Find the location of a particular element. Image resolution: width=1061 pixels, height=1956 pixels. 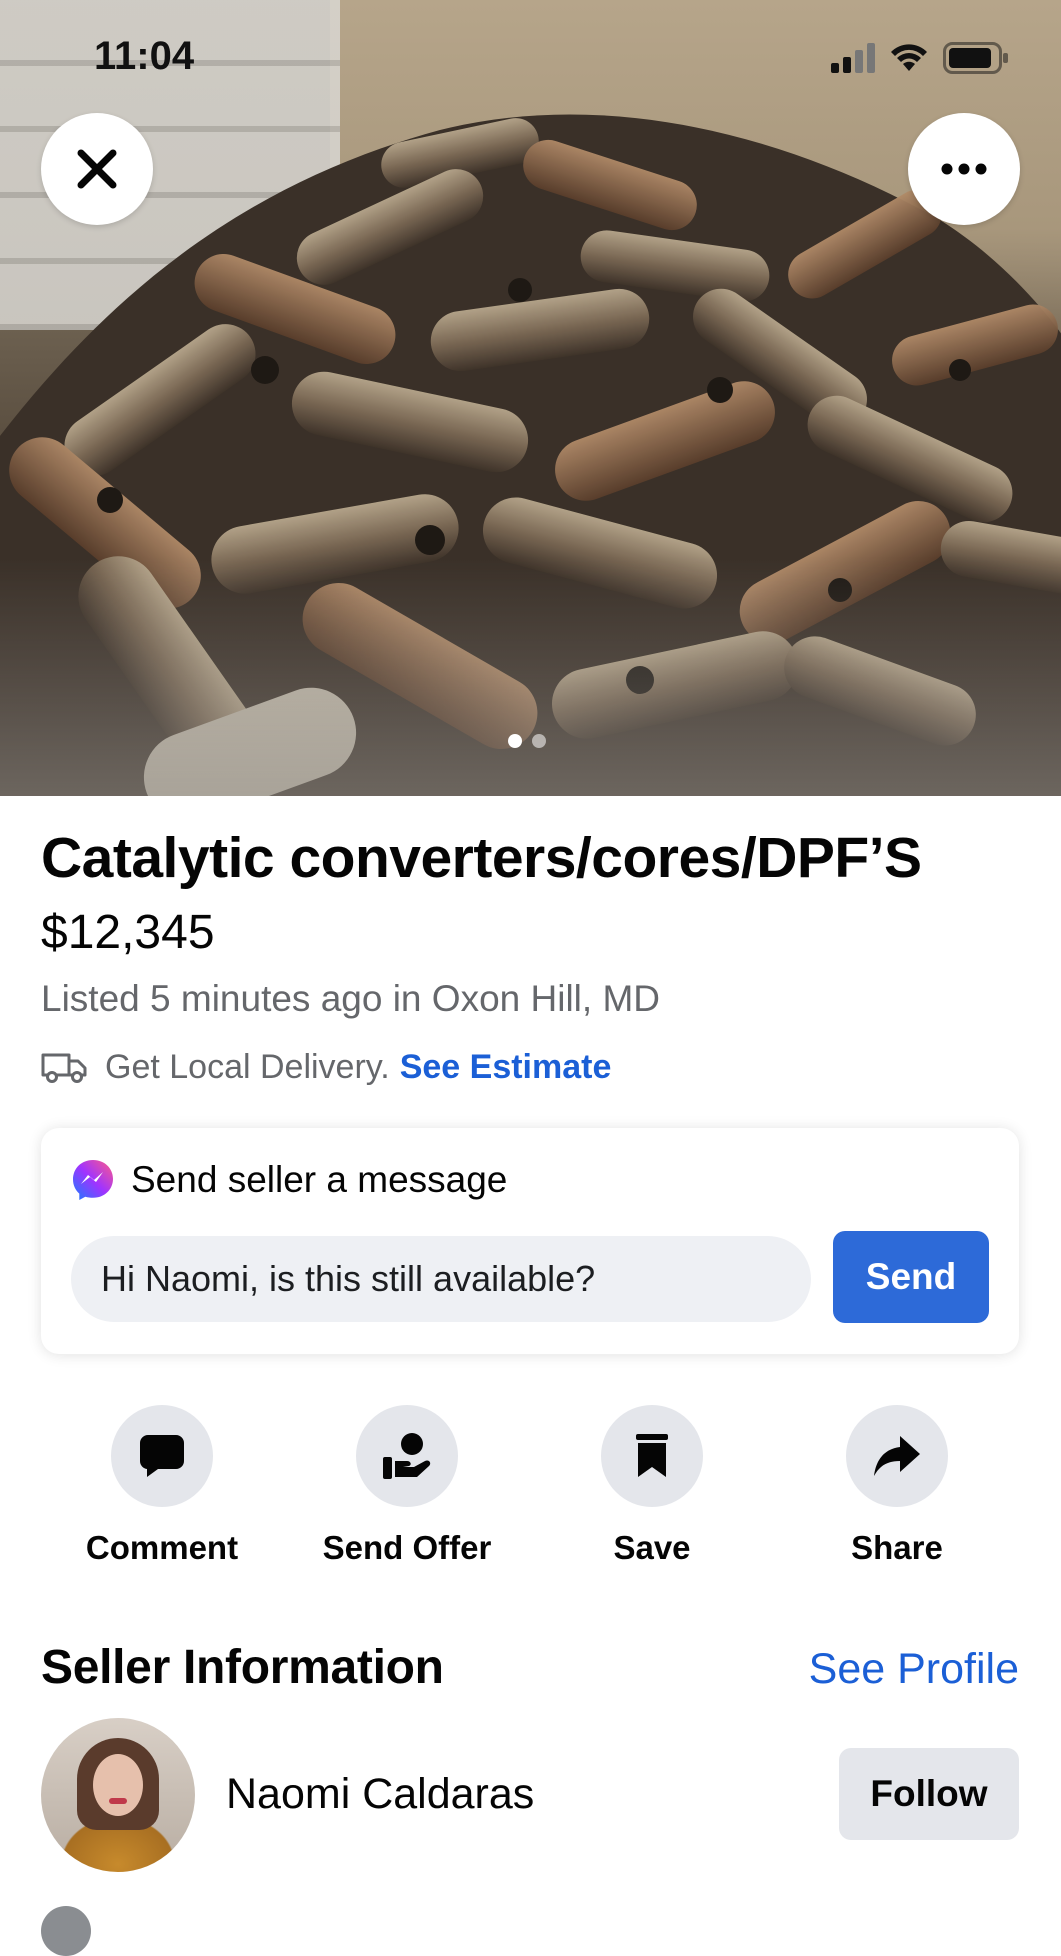

see-profile-link: See Profile is located at coordinates (914, 1669).